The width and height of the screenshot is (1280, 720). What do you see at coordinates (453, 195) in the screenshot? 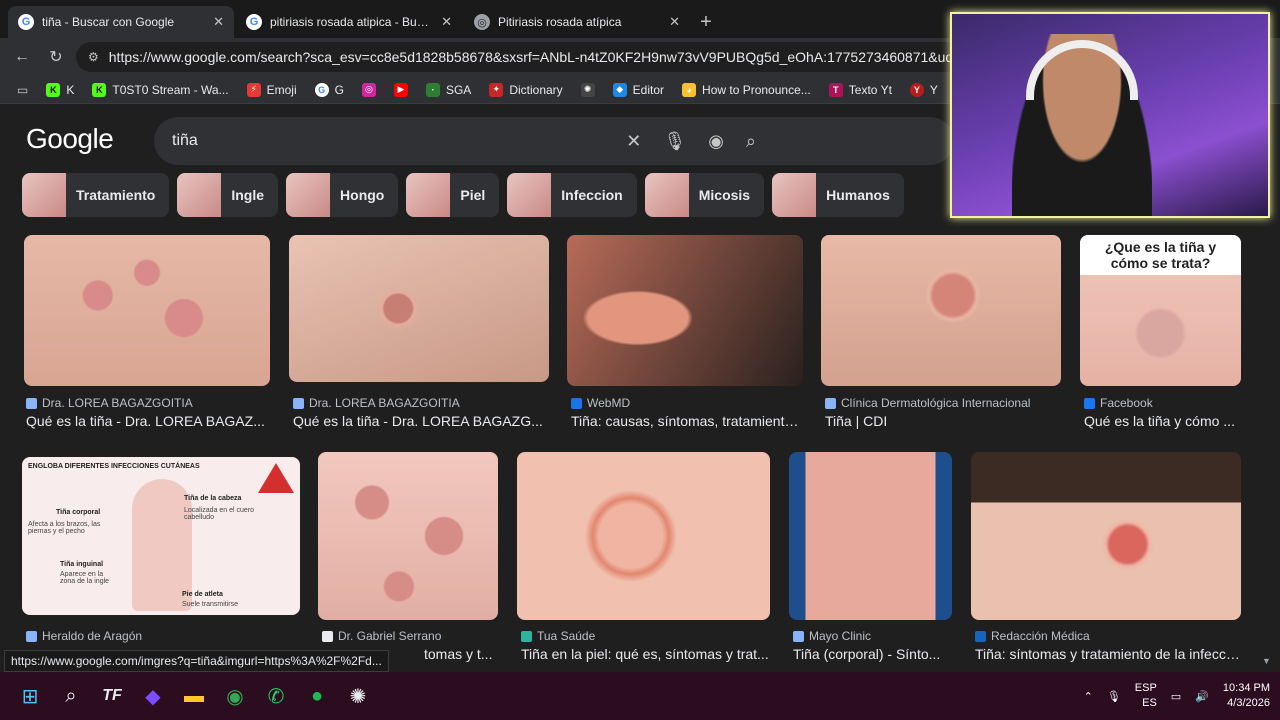
I see `chip-piel: Piel` at bounding box center [453, 195].